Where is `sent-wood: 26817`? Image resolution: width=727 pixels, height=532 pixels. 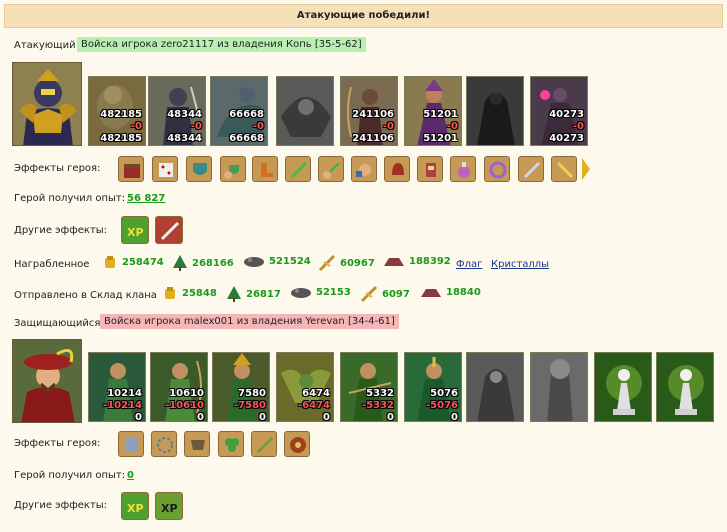 sent-wood: 26817 is located at coordinates (253, 294).